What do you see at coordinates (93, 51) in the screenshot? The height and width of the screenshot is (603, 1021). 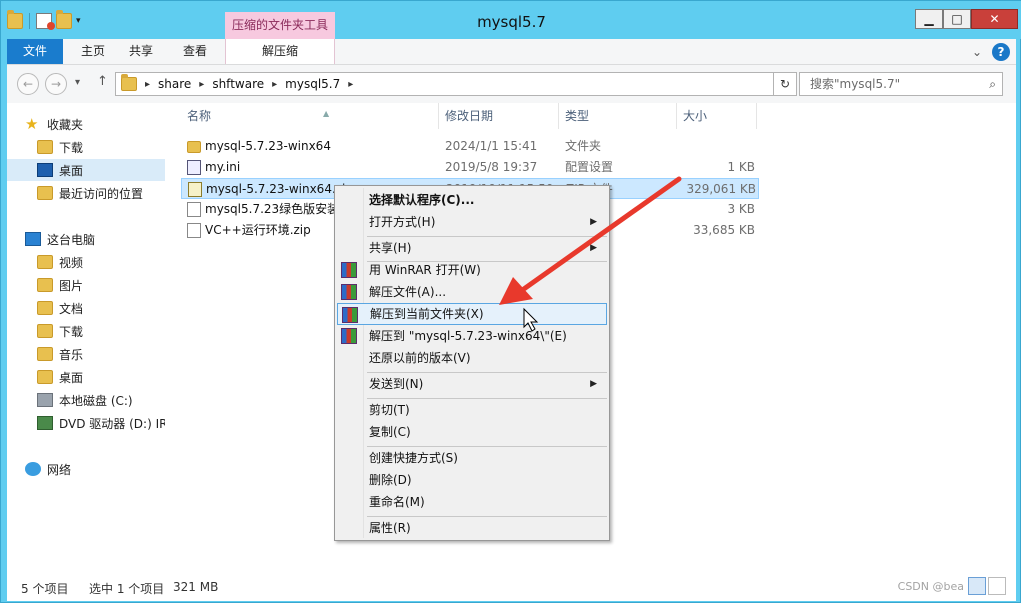 I see `tab-home: 主页` at bounding box center [93, 51].